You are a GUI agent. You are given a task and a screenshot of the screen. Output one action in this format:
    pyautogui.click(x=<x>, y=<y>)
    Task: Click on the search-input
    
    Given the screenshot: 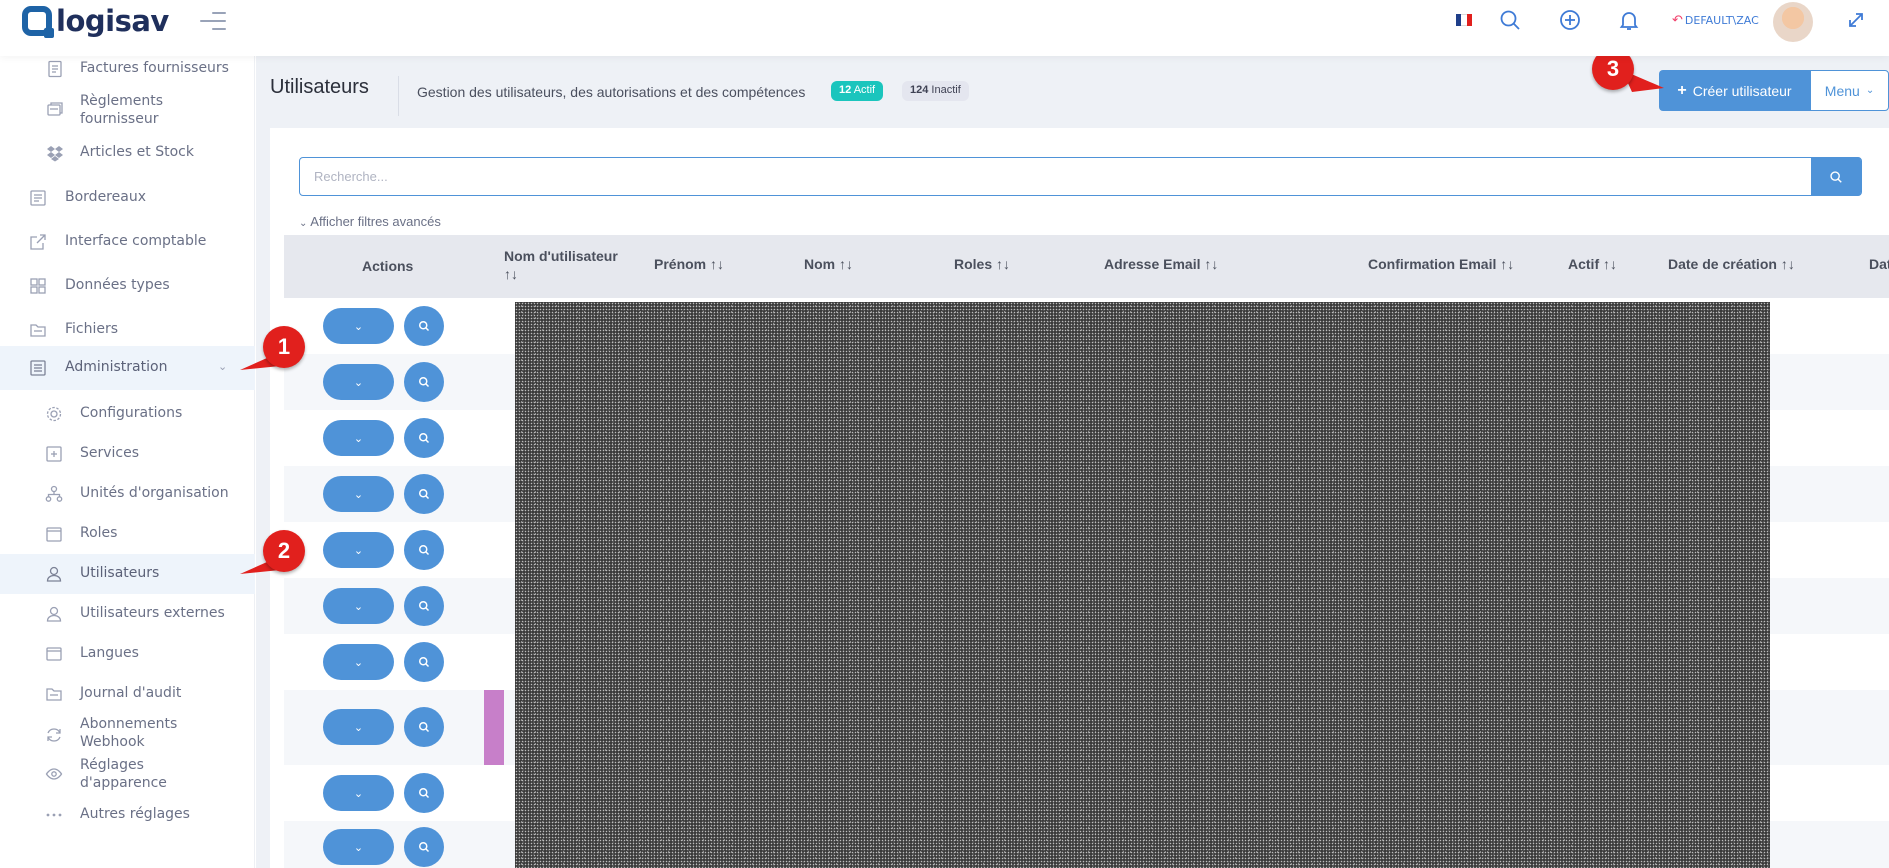 What is the action you would take?
    pyautogui.click(x=1039, y=176)
    